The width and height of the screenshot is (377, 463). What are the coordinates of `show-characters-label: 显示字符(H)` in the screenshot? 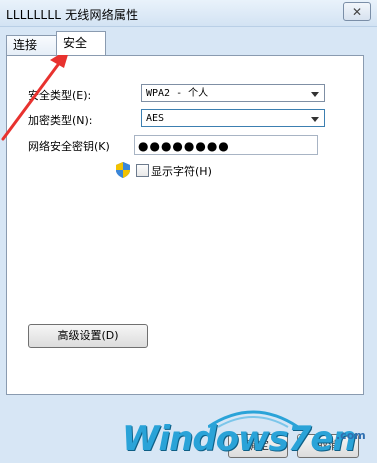 It's located at (181, 171).